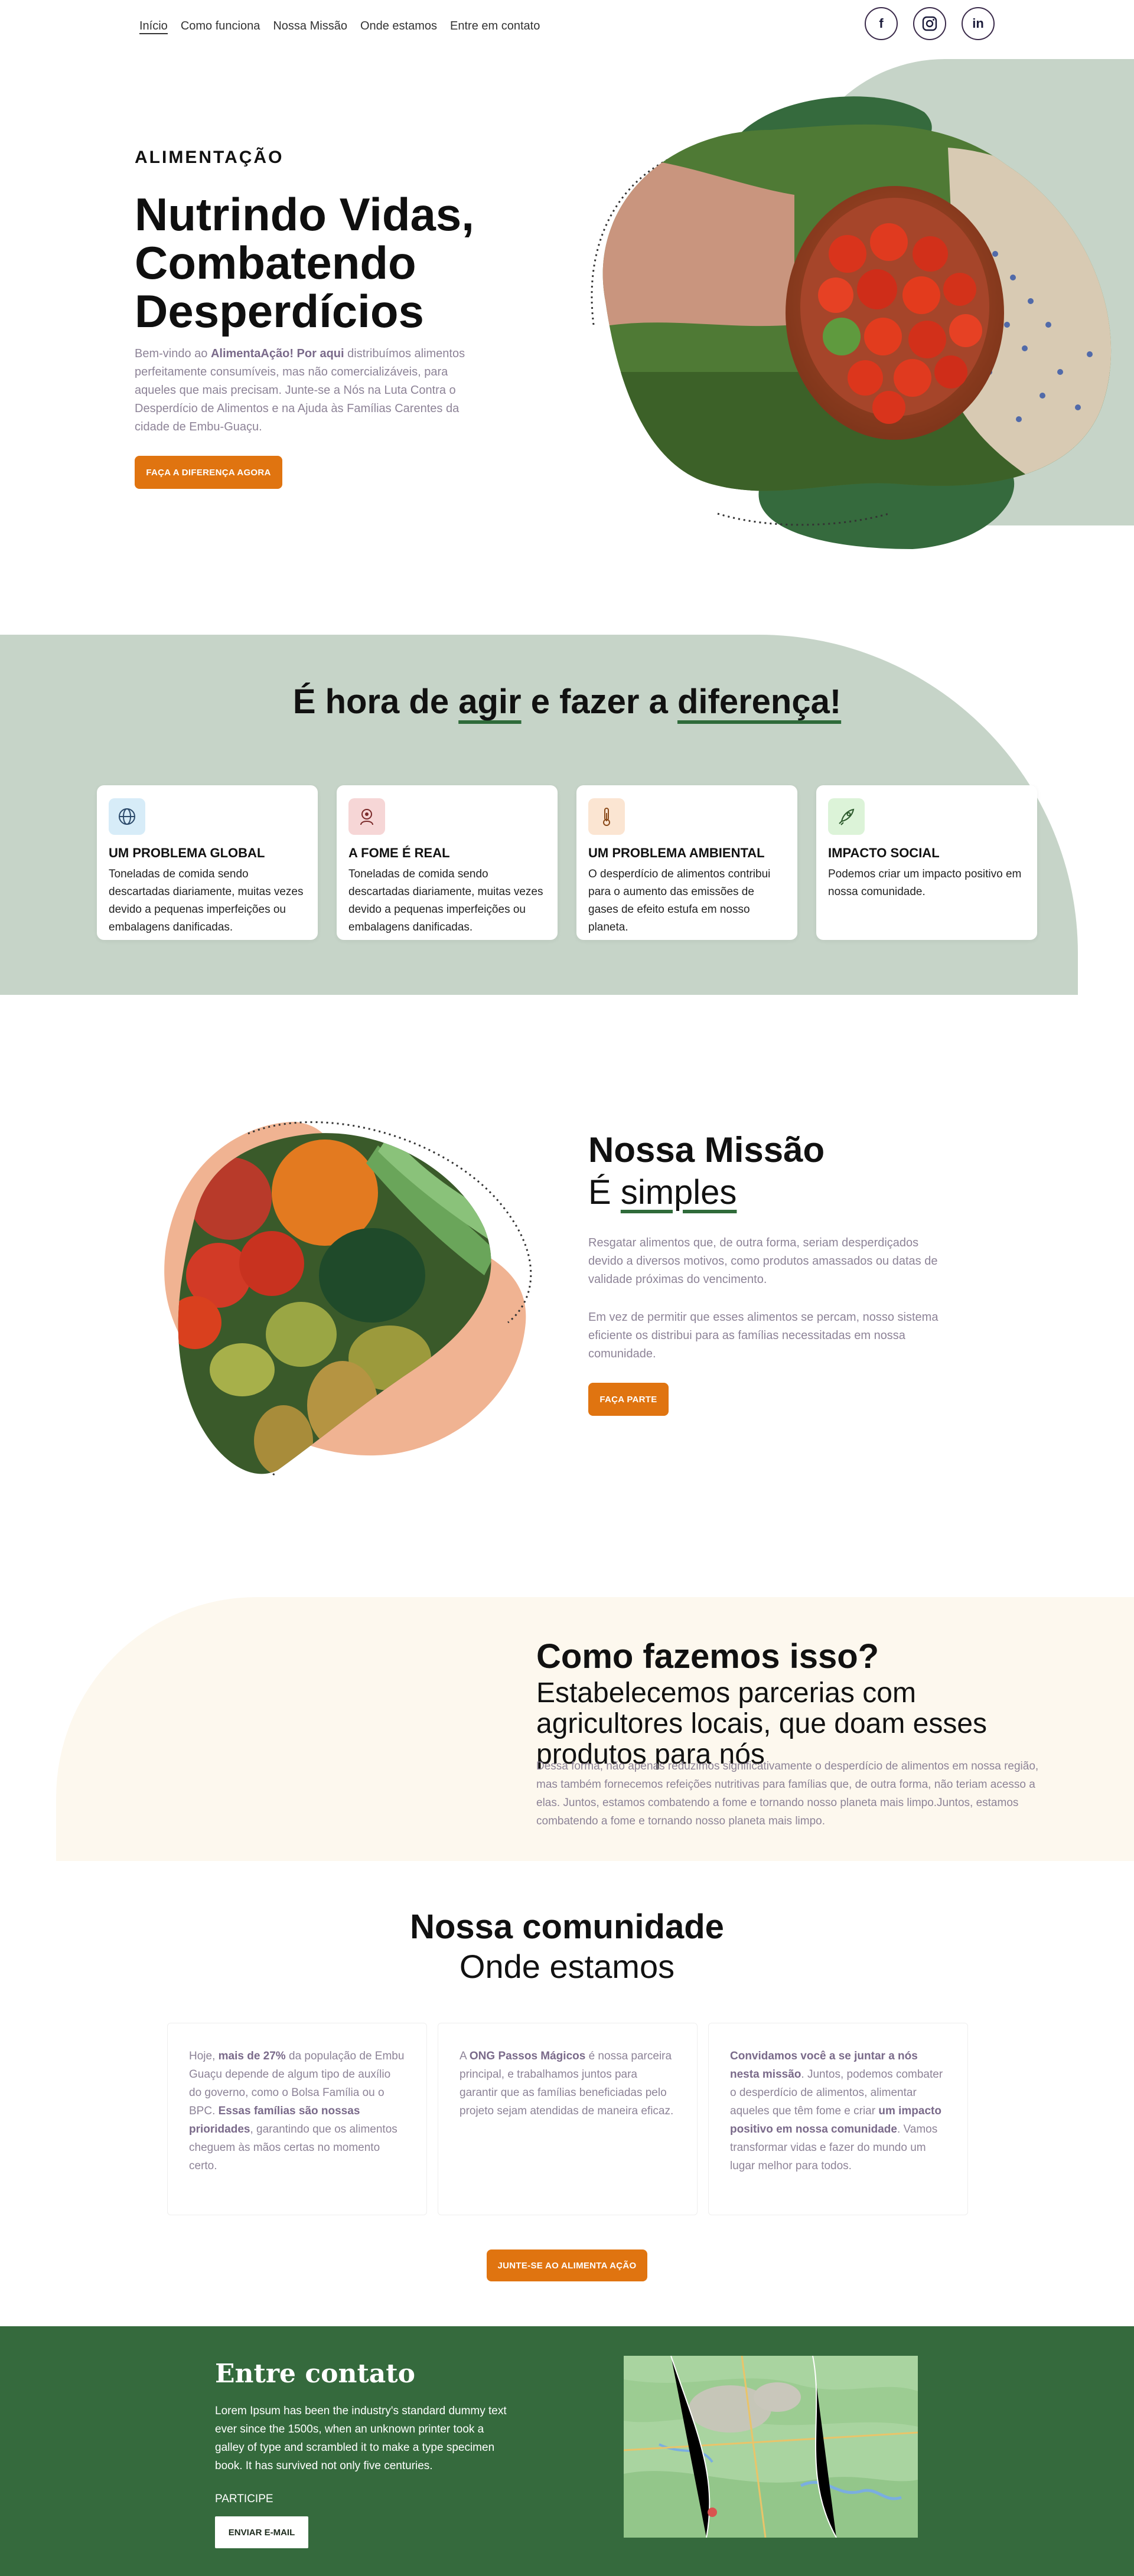 This screenshot has height=2576, width=1134. What do you see at coordinates (220, 26) in the screenshot?
I see `nav-link-como-funciona: Como funciona` at bounding box center [220, 26].